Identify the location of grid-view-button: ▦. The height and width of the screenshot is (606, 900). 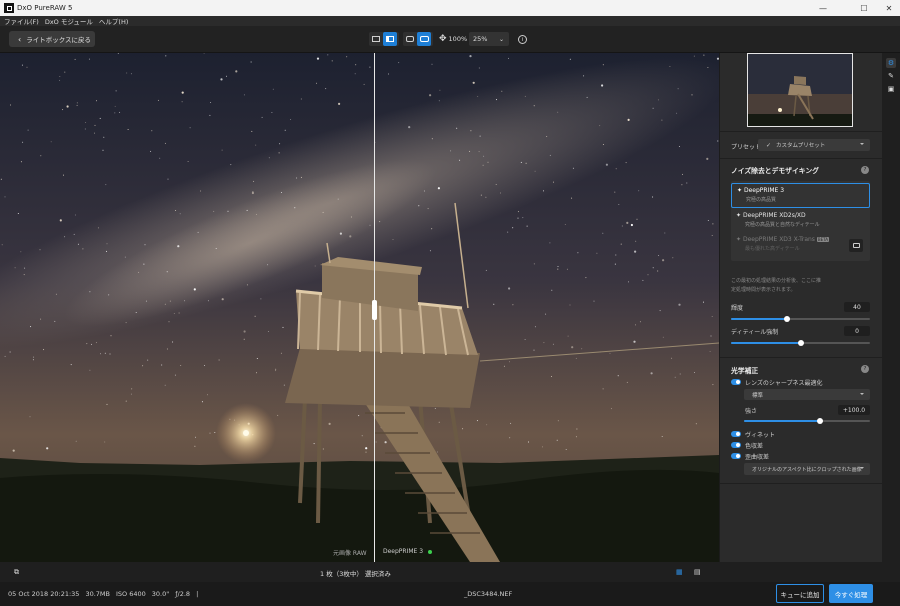
(679, 572).